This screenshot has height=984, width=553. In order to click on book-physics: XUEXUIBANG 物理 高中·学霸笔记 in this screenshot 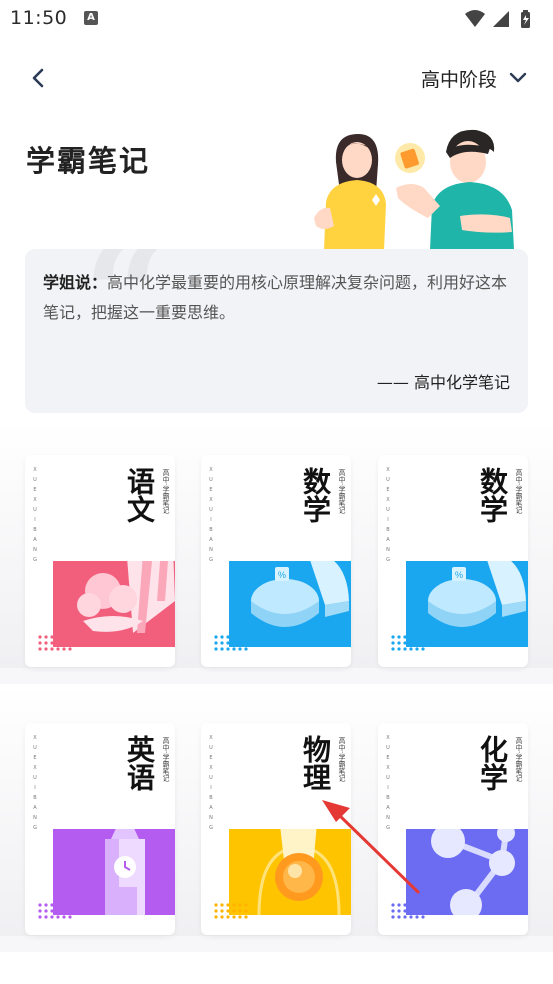, I will do `click(276, 829)`.